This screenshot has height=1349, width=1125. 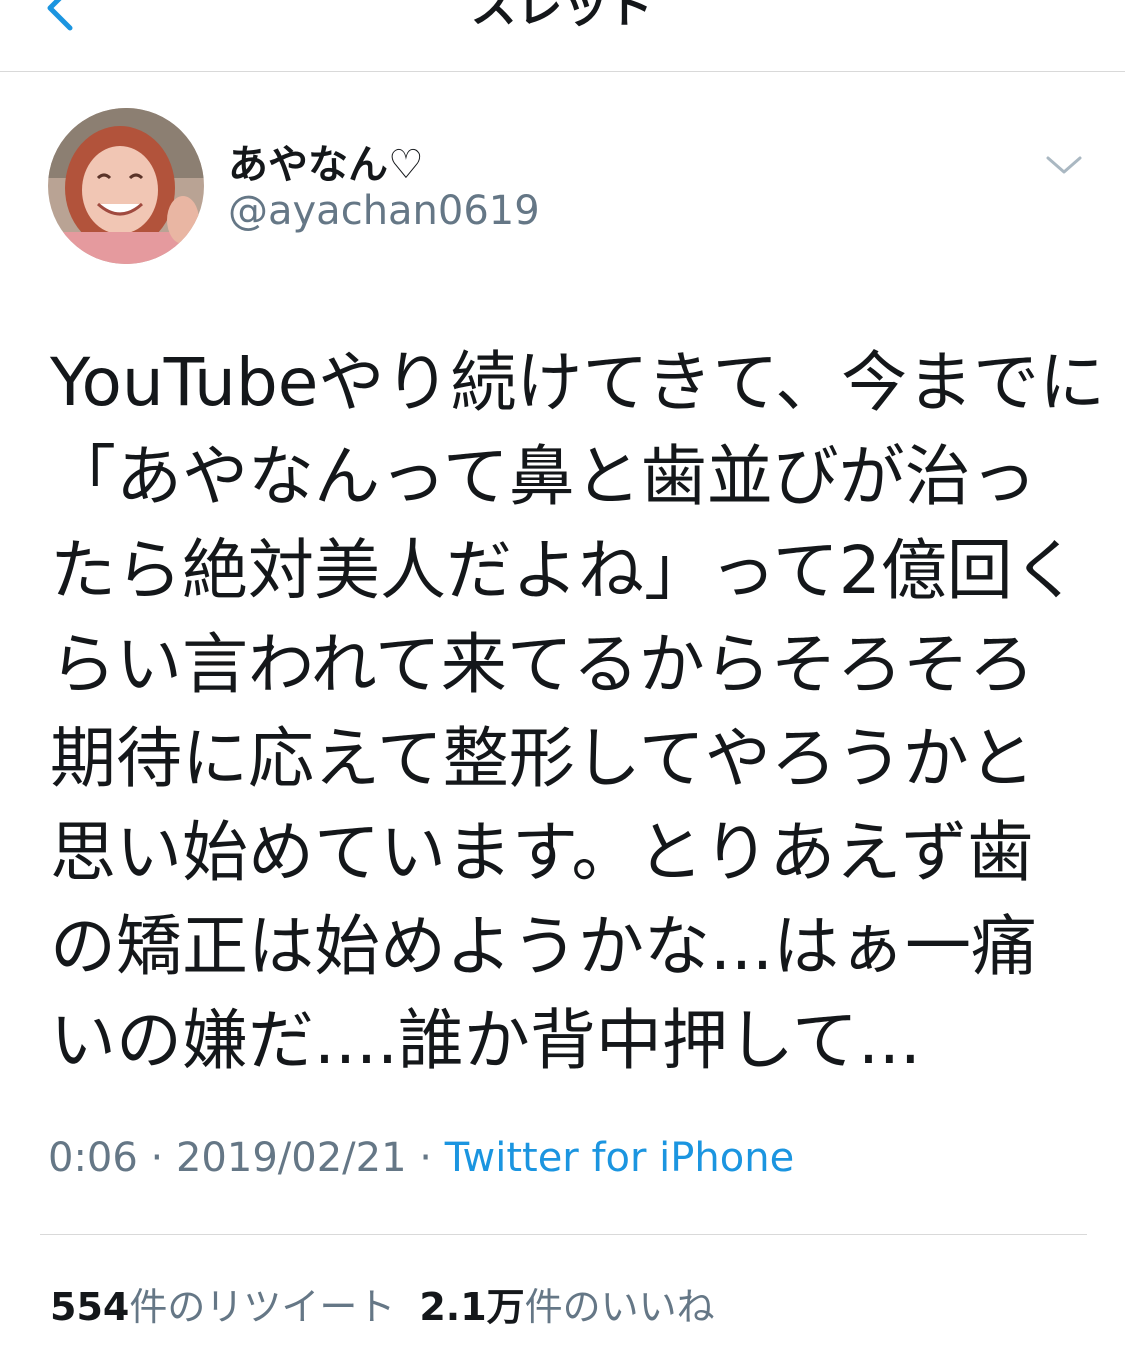 What do you see at coordinates (542, 852) in the screenshot?
I see `tweet-line: 思い始めています。とりあえず歯` at bounding box center [542, 852].